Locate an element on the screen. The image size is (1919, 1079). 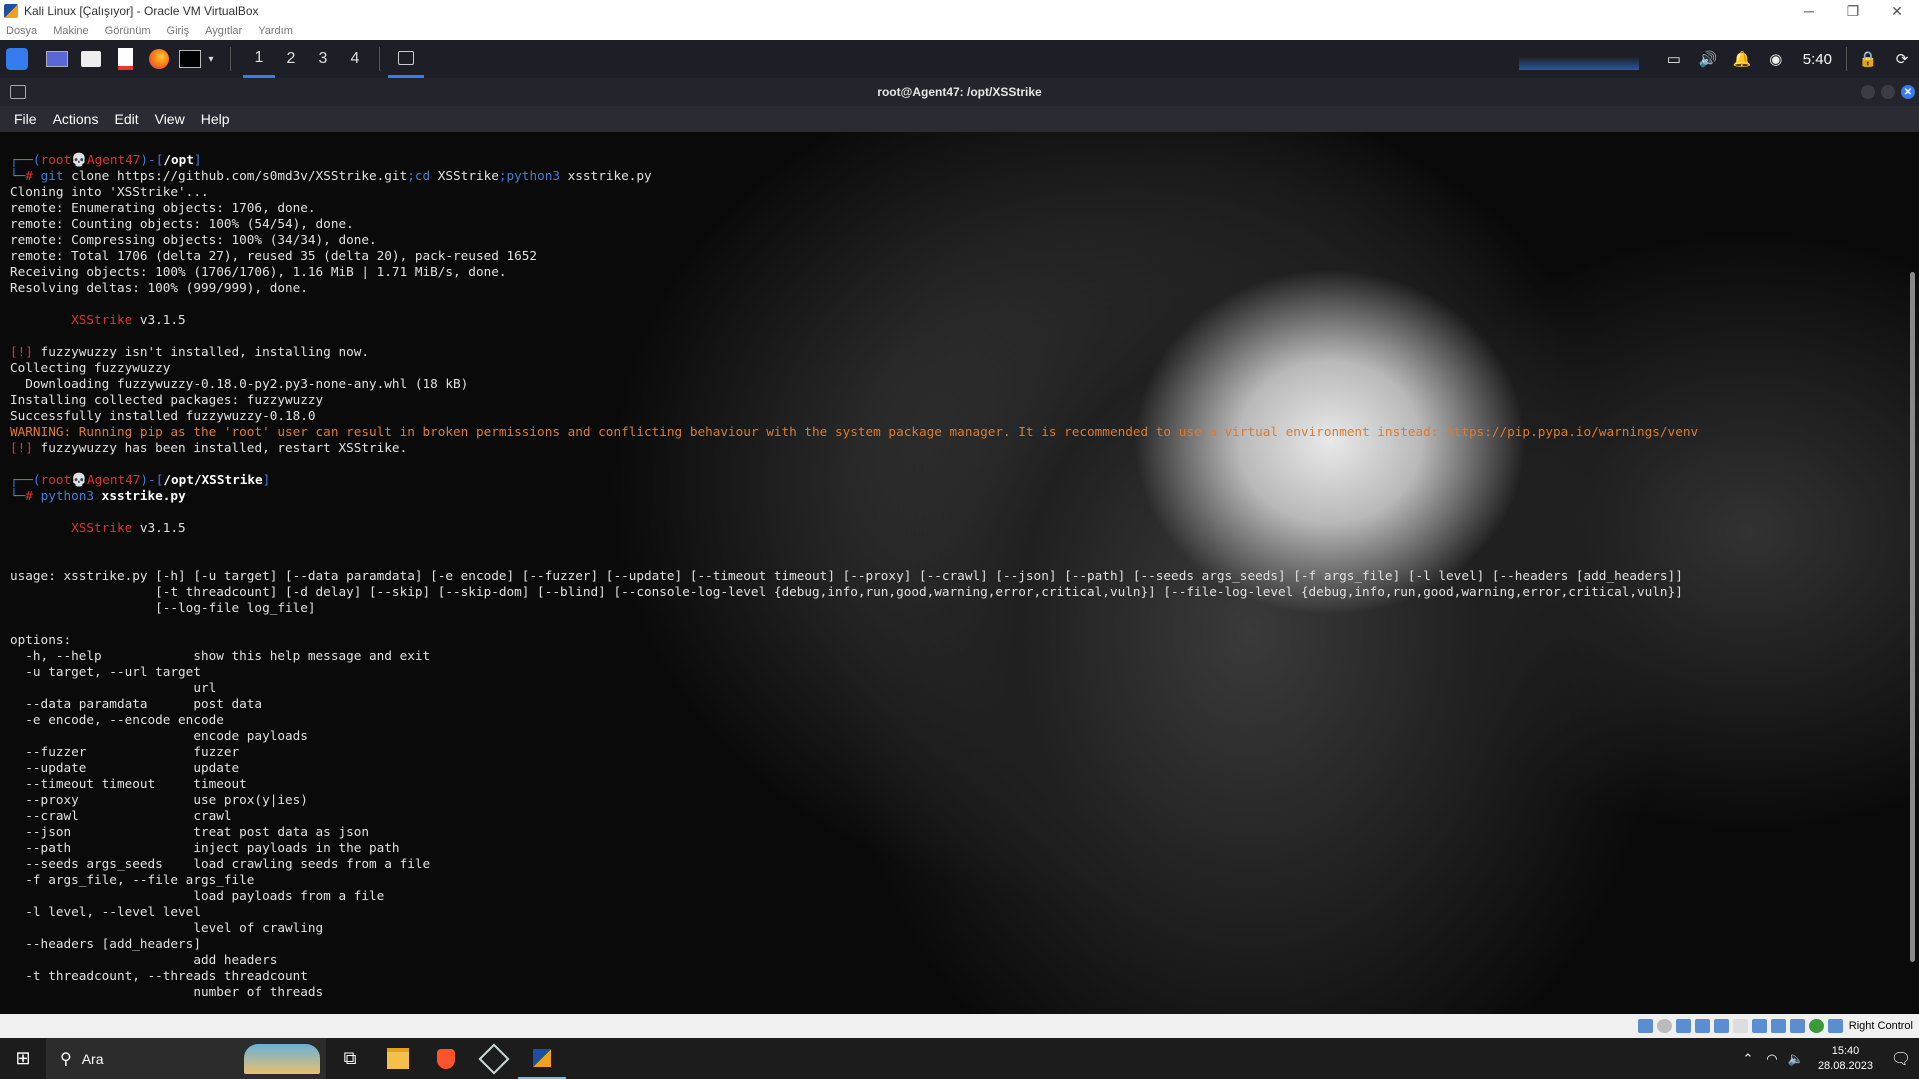
host-key-label: Right Control is located at coordinates (1880, 1026).